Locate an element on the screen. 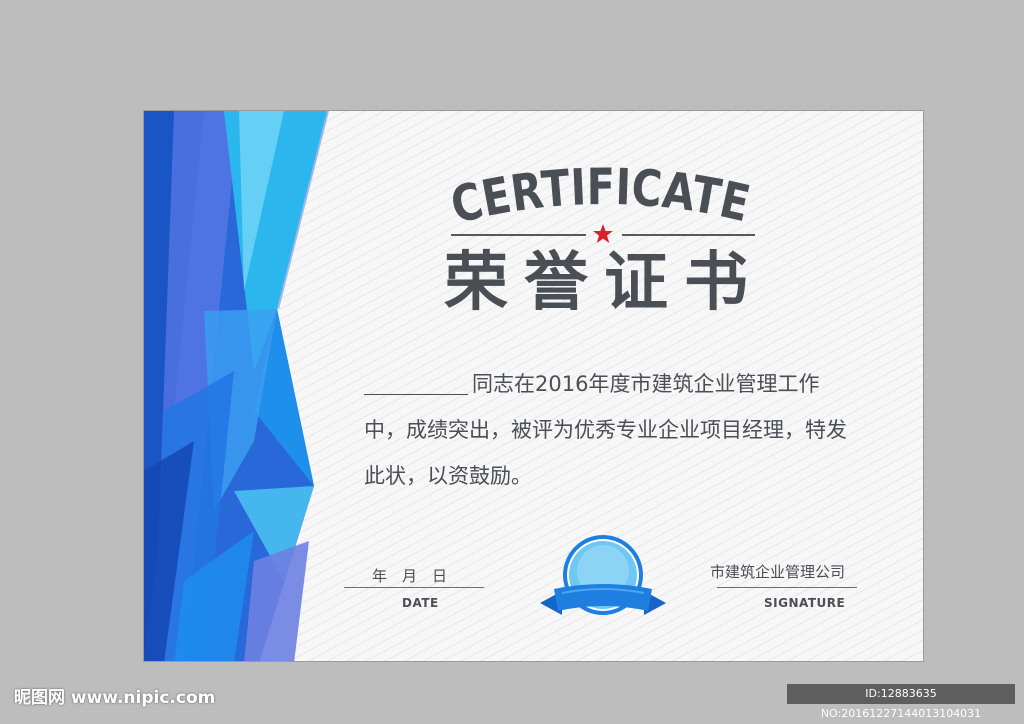 This screenshot has height=724, width=1024. blue-geometric-art is located at coordinates (236, 386).